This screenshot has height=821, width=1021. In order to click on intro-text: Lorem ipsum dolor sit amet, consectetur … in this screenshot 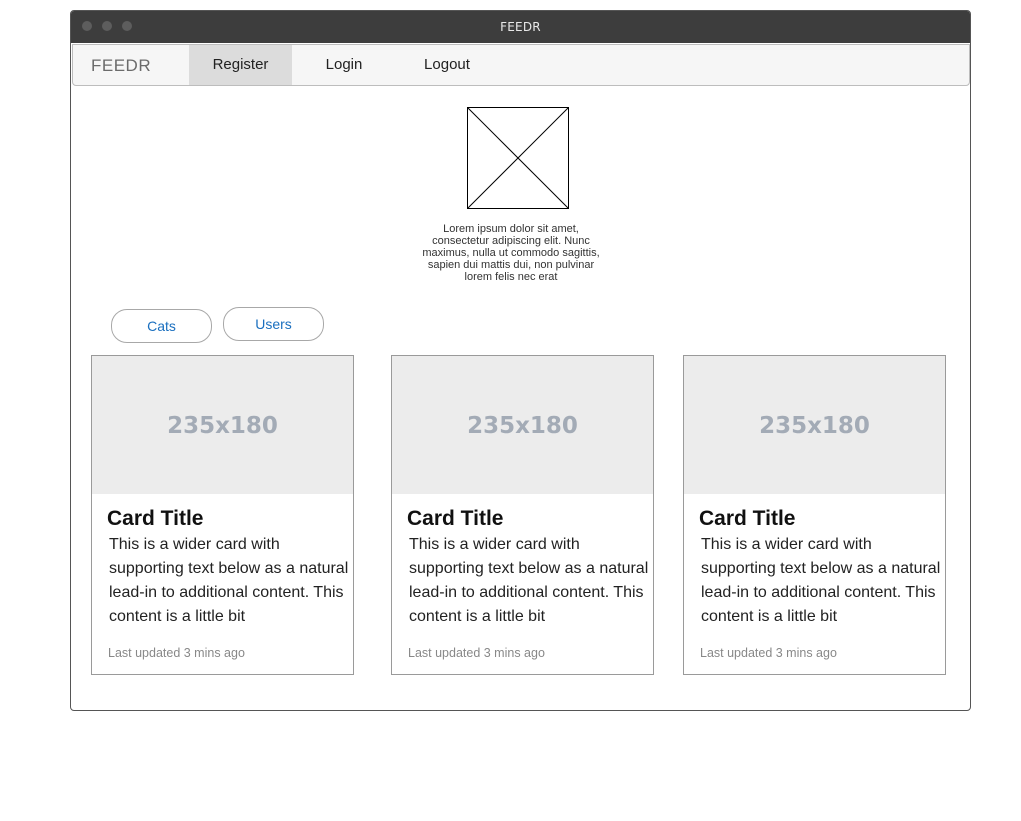, I will do `click(511, 253)`.